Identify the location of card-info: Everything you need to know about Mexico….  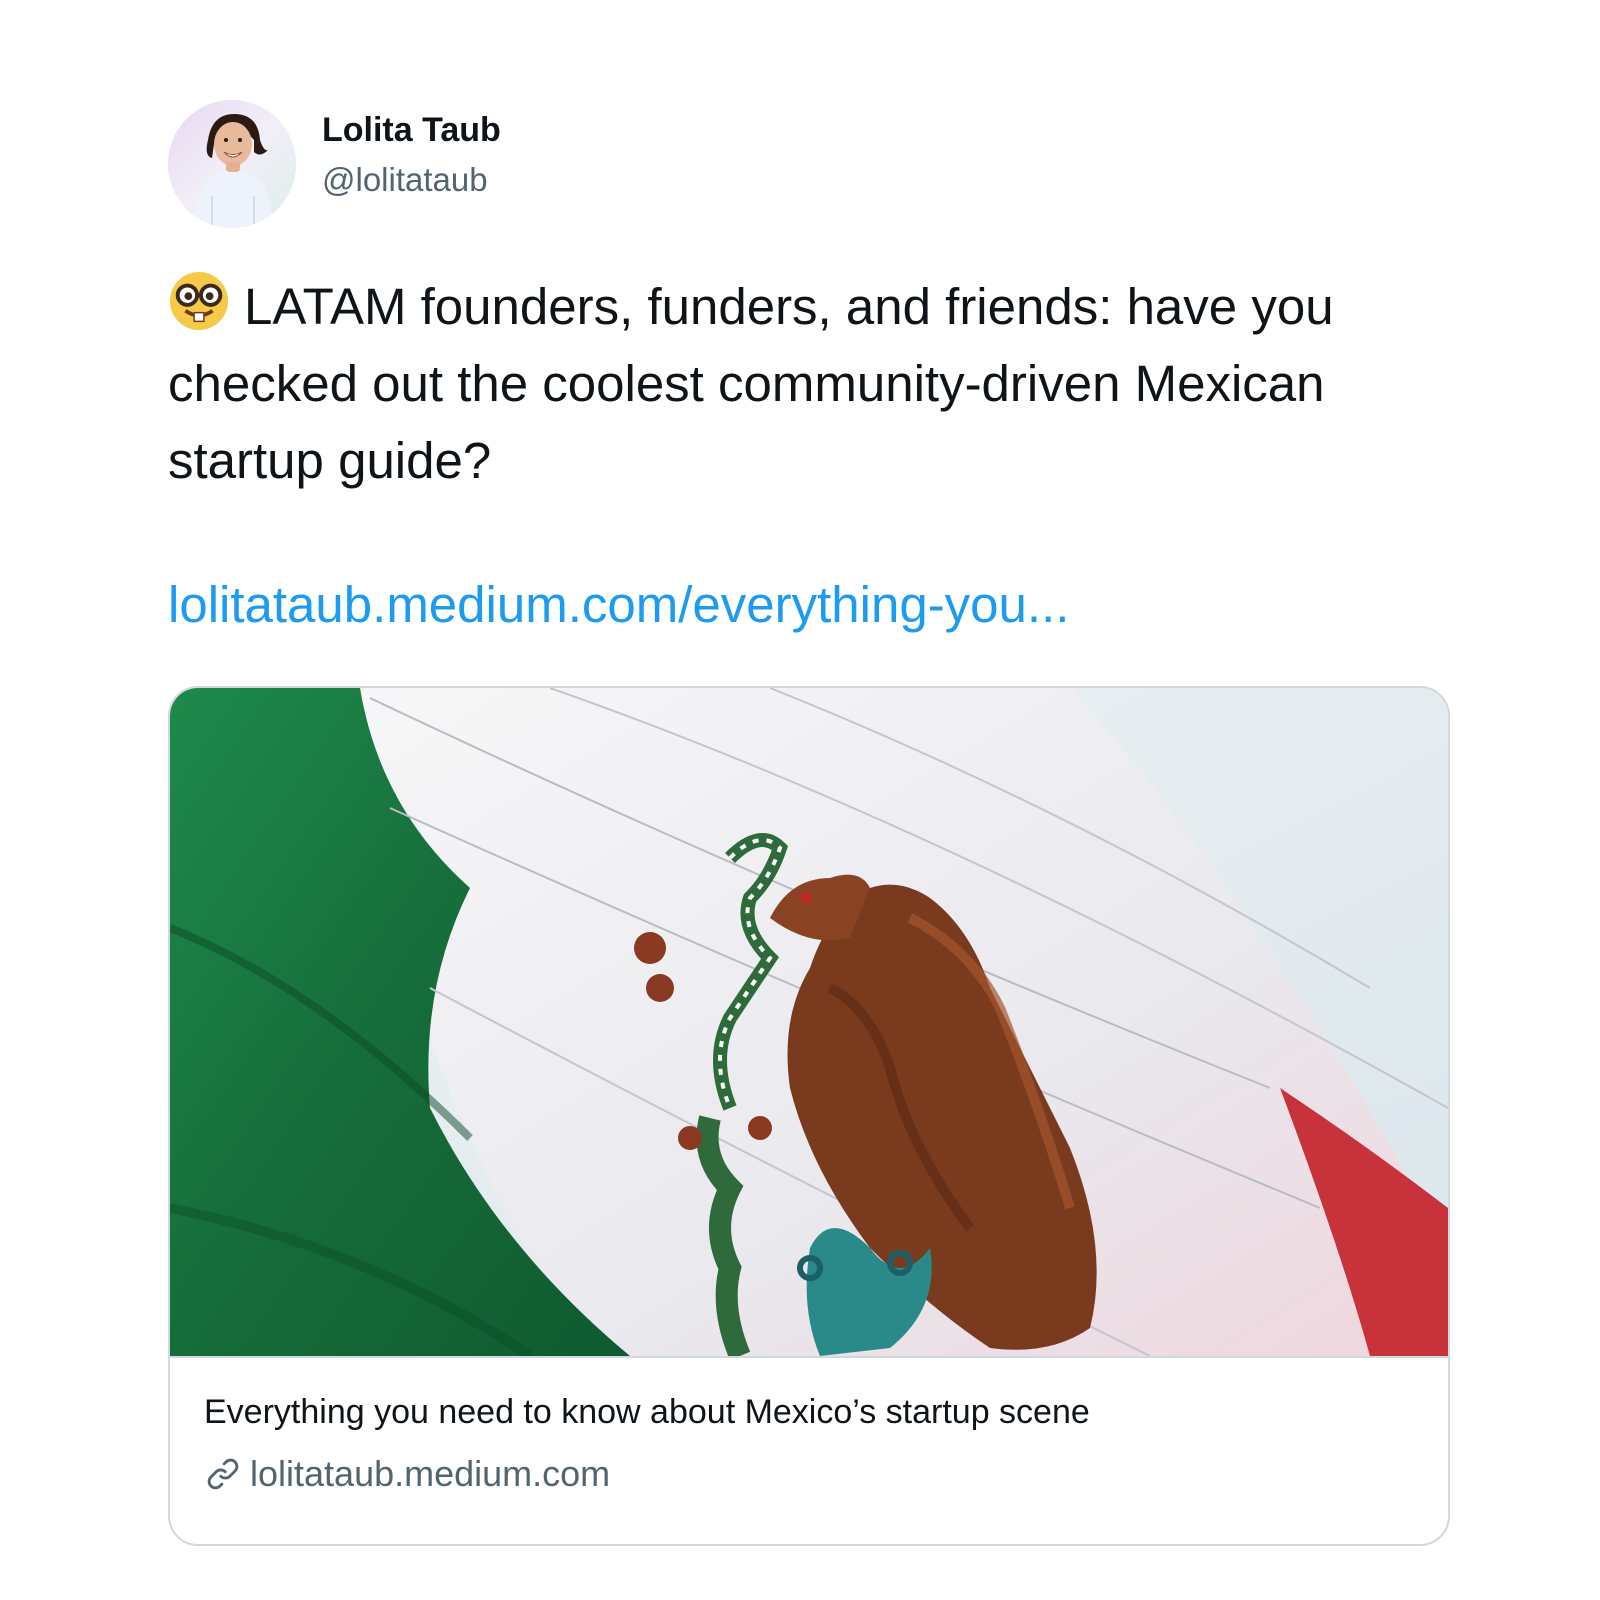
(809, 1428).